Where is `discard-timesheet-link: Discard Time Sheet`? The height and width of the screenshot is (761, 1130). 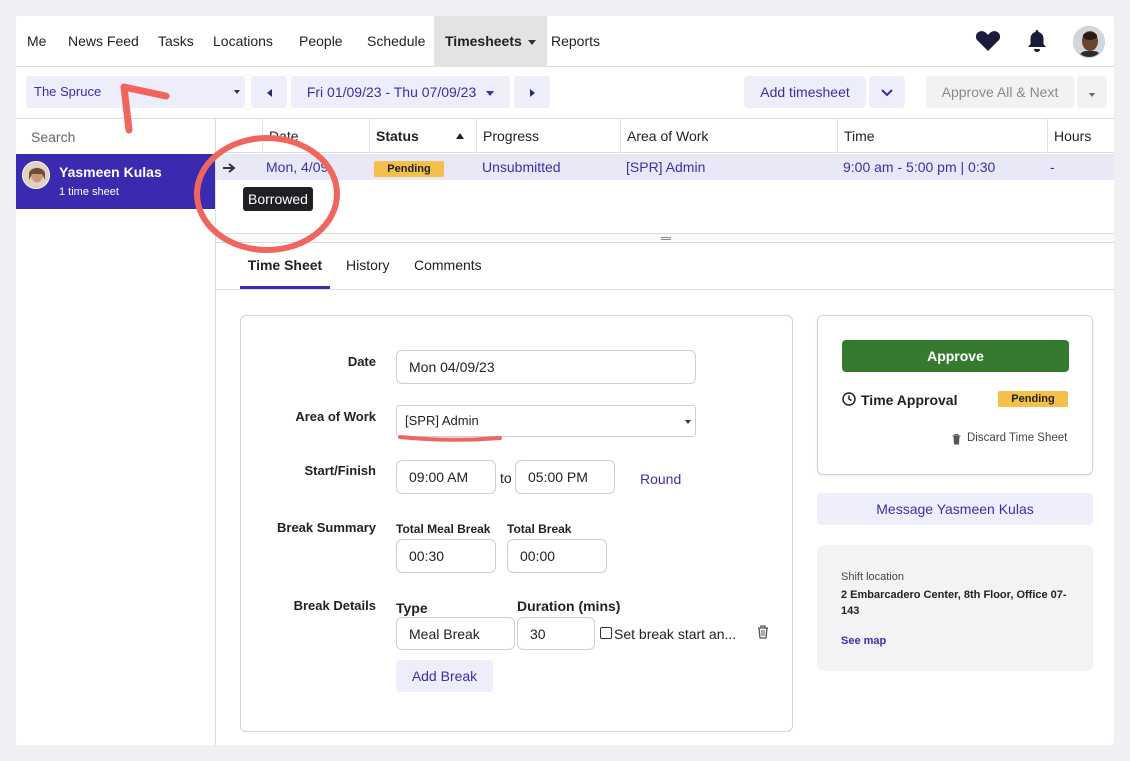
discard-timesheet-link: Discard Time Sheet is located at coordinates (1017, 438).